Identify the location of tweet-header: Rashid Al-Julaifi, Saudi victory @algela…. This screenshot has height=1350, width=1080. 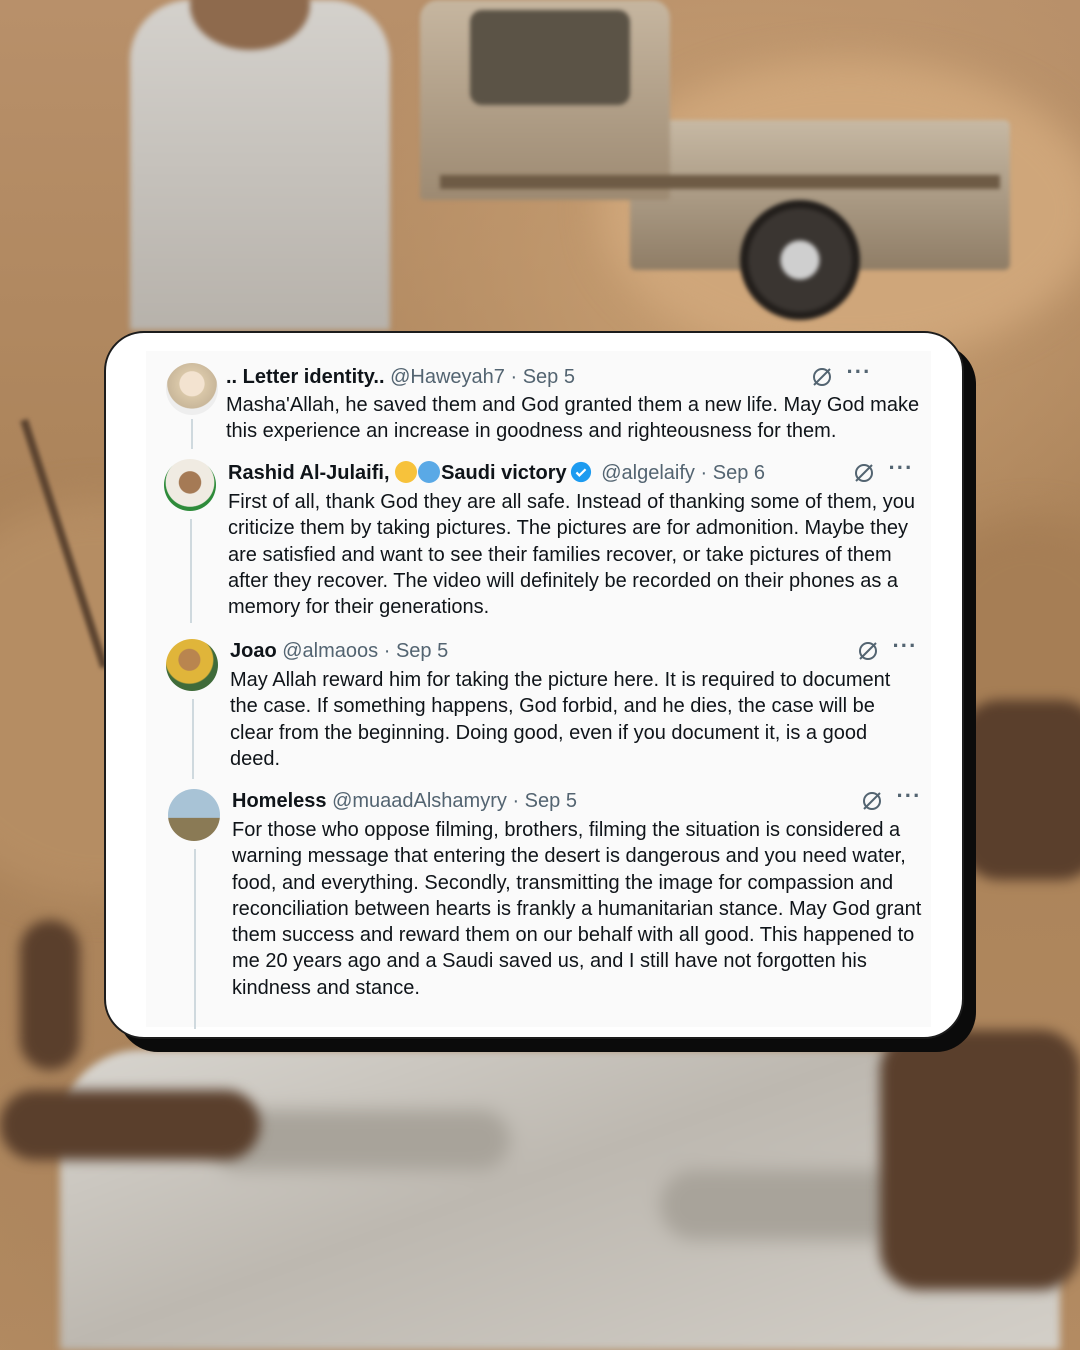
(496, 473).